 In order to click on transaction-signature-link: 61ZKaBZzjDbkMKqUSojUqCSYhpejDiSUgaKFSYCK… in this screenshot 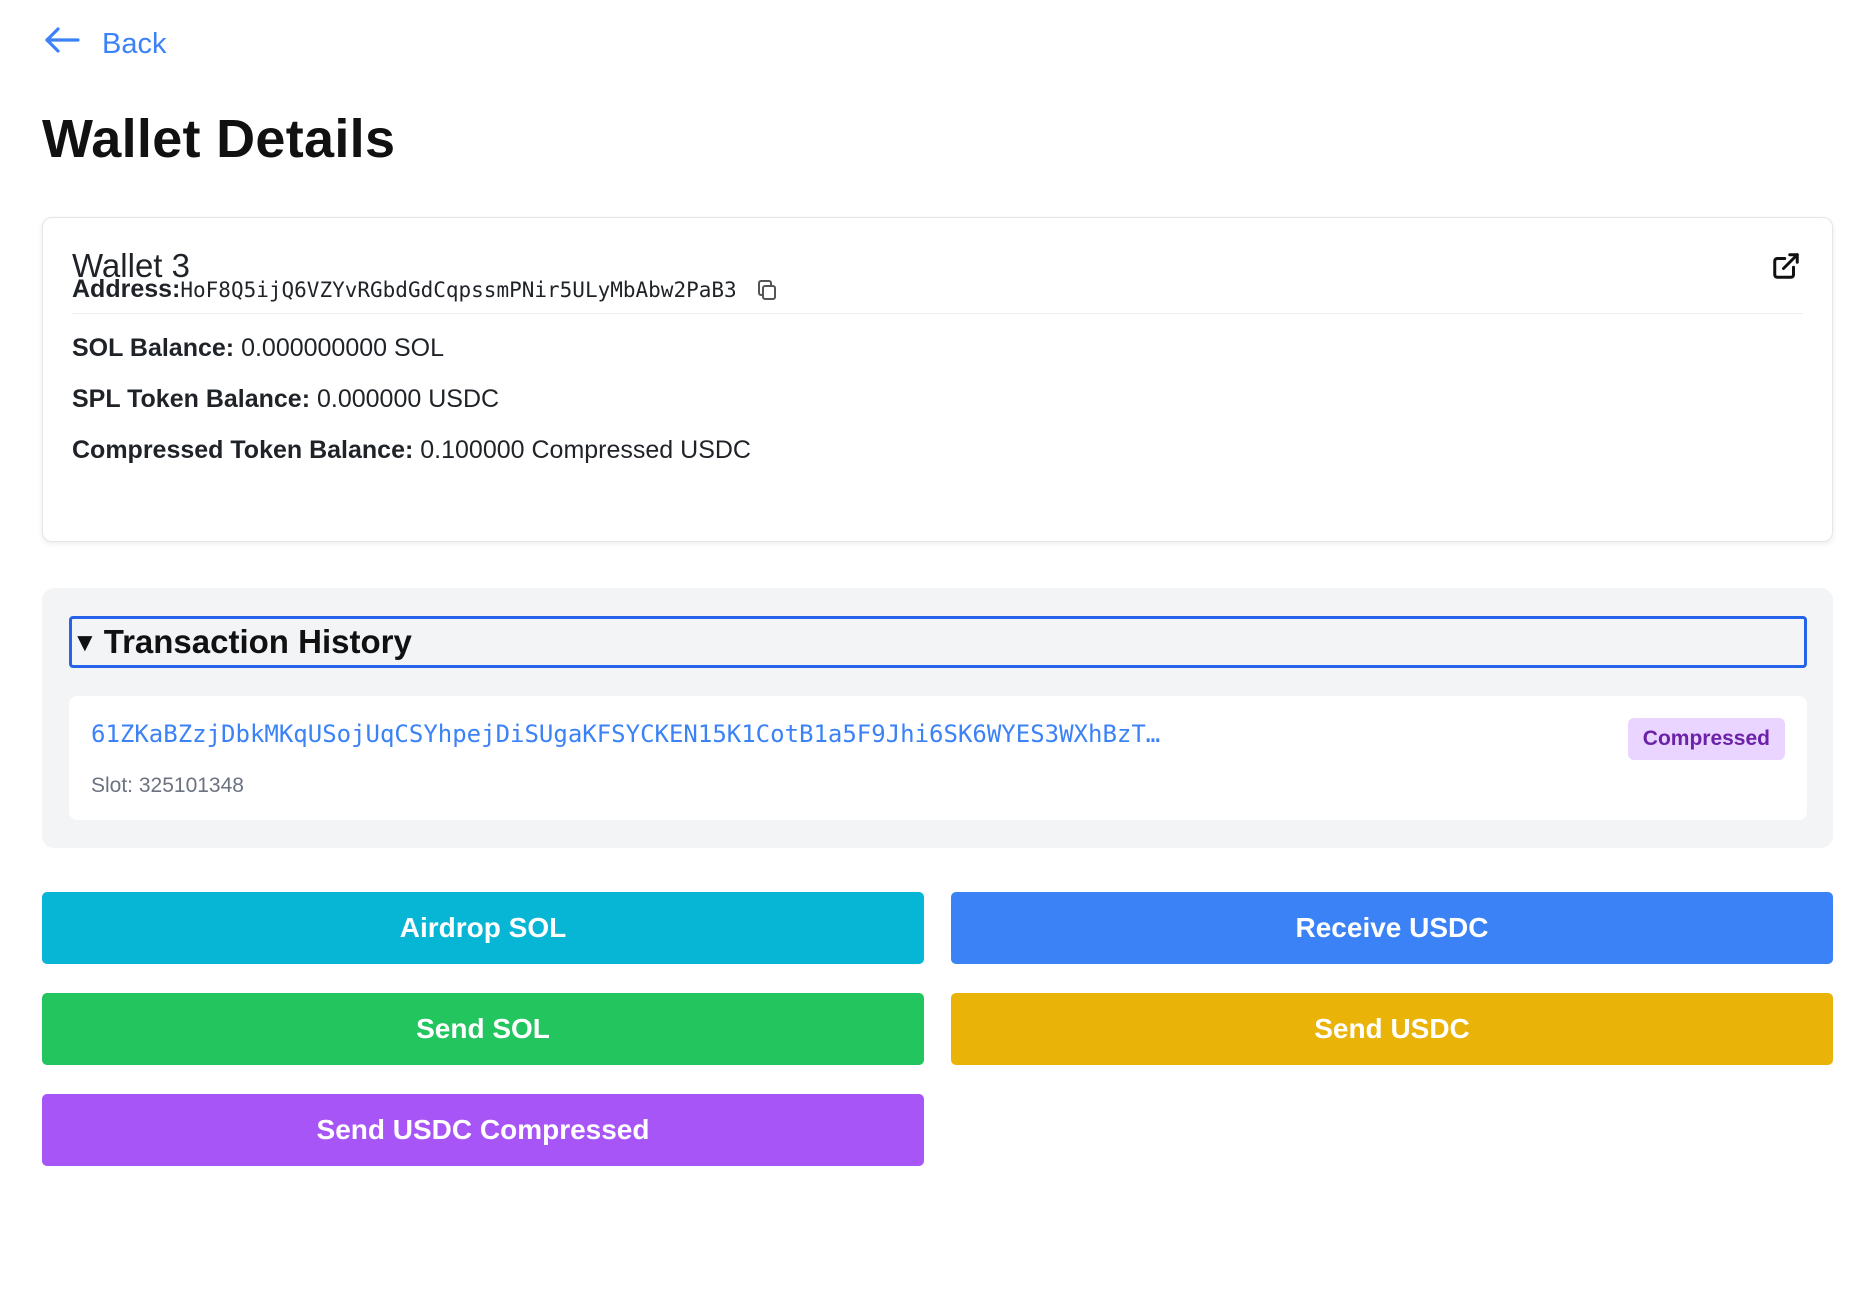, I will do `click(671, 734)`.